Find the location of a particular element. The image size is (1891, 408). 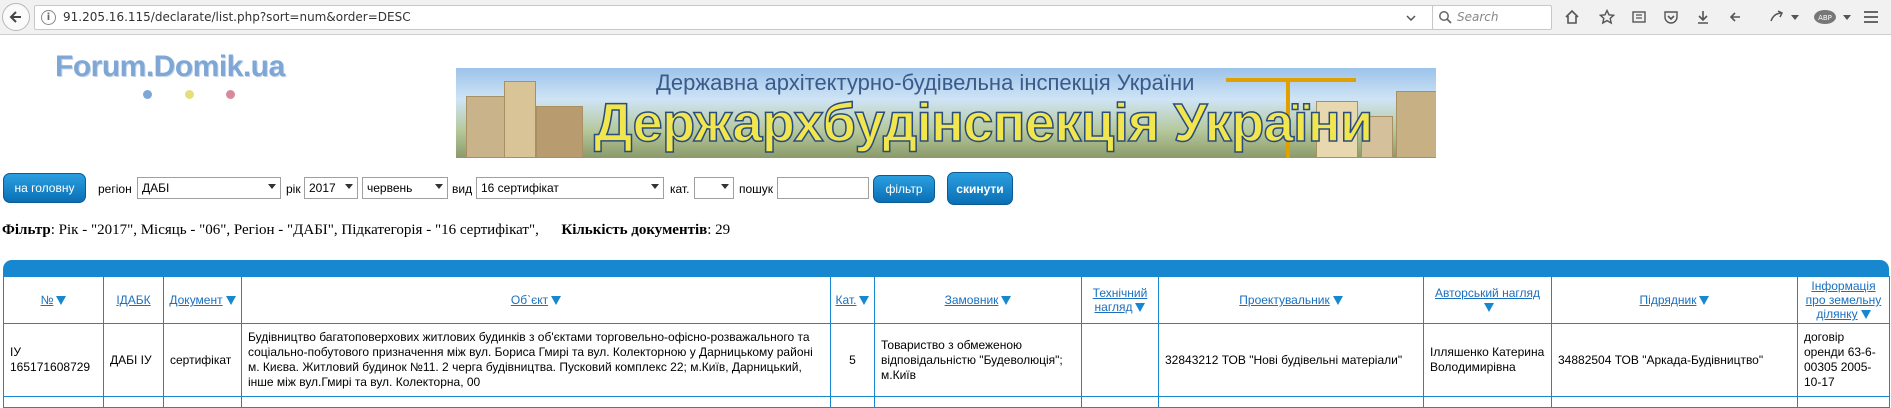

column-header-author-supervision: Авторський нагляд is located at coordinates (1487, 300).